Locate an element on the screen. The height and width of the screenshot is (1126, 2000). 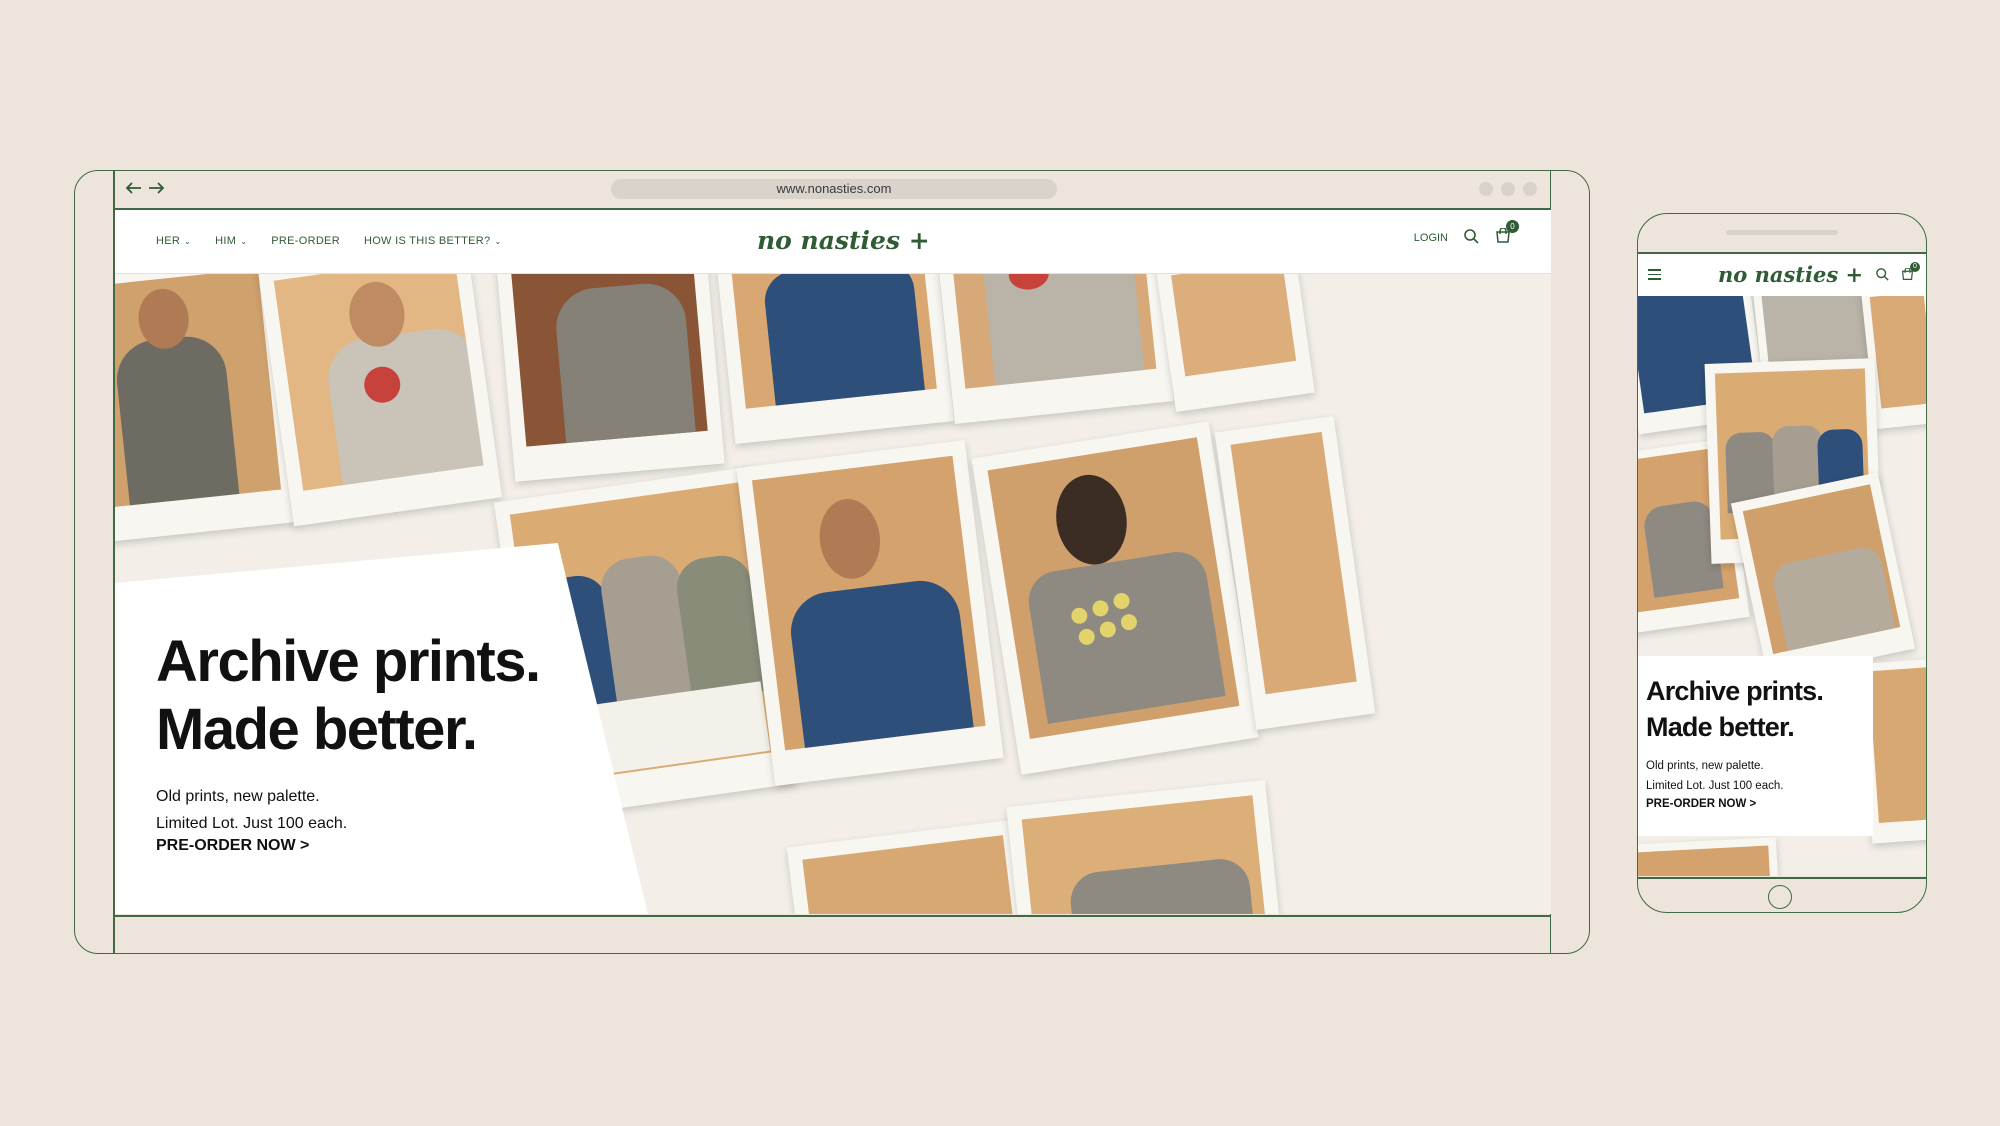
window-controls is located at coordinates (1508, 189).